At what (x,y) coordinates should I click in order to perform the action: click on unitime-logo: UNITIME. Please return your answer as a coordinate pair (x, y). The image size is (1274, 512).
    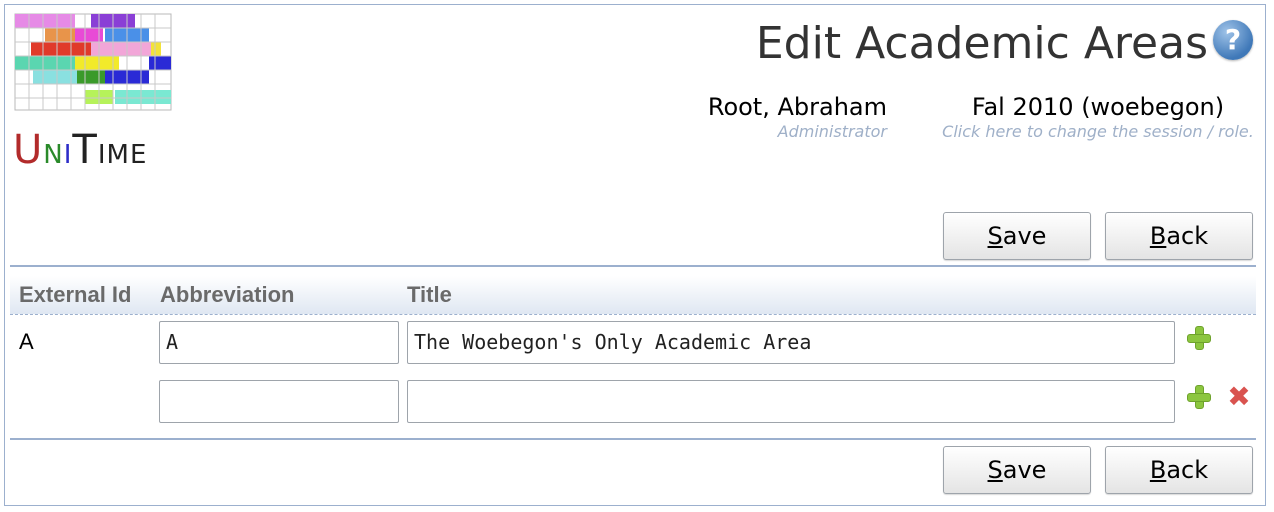
    Looking at the image, I should click on (95, 94).